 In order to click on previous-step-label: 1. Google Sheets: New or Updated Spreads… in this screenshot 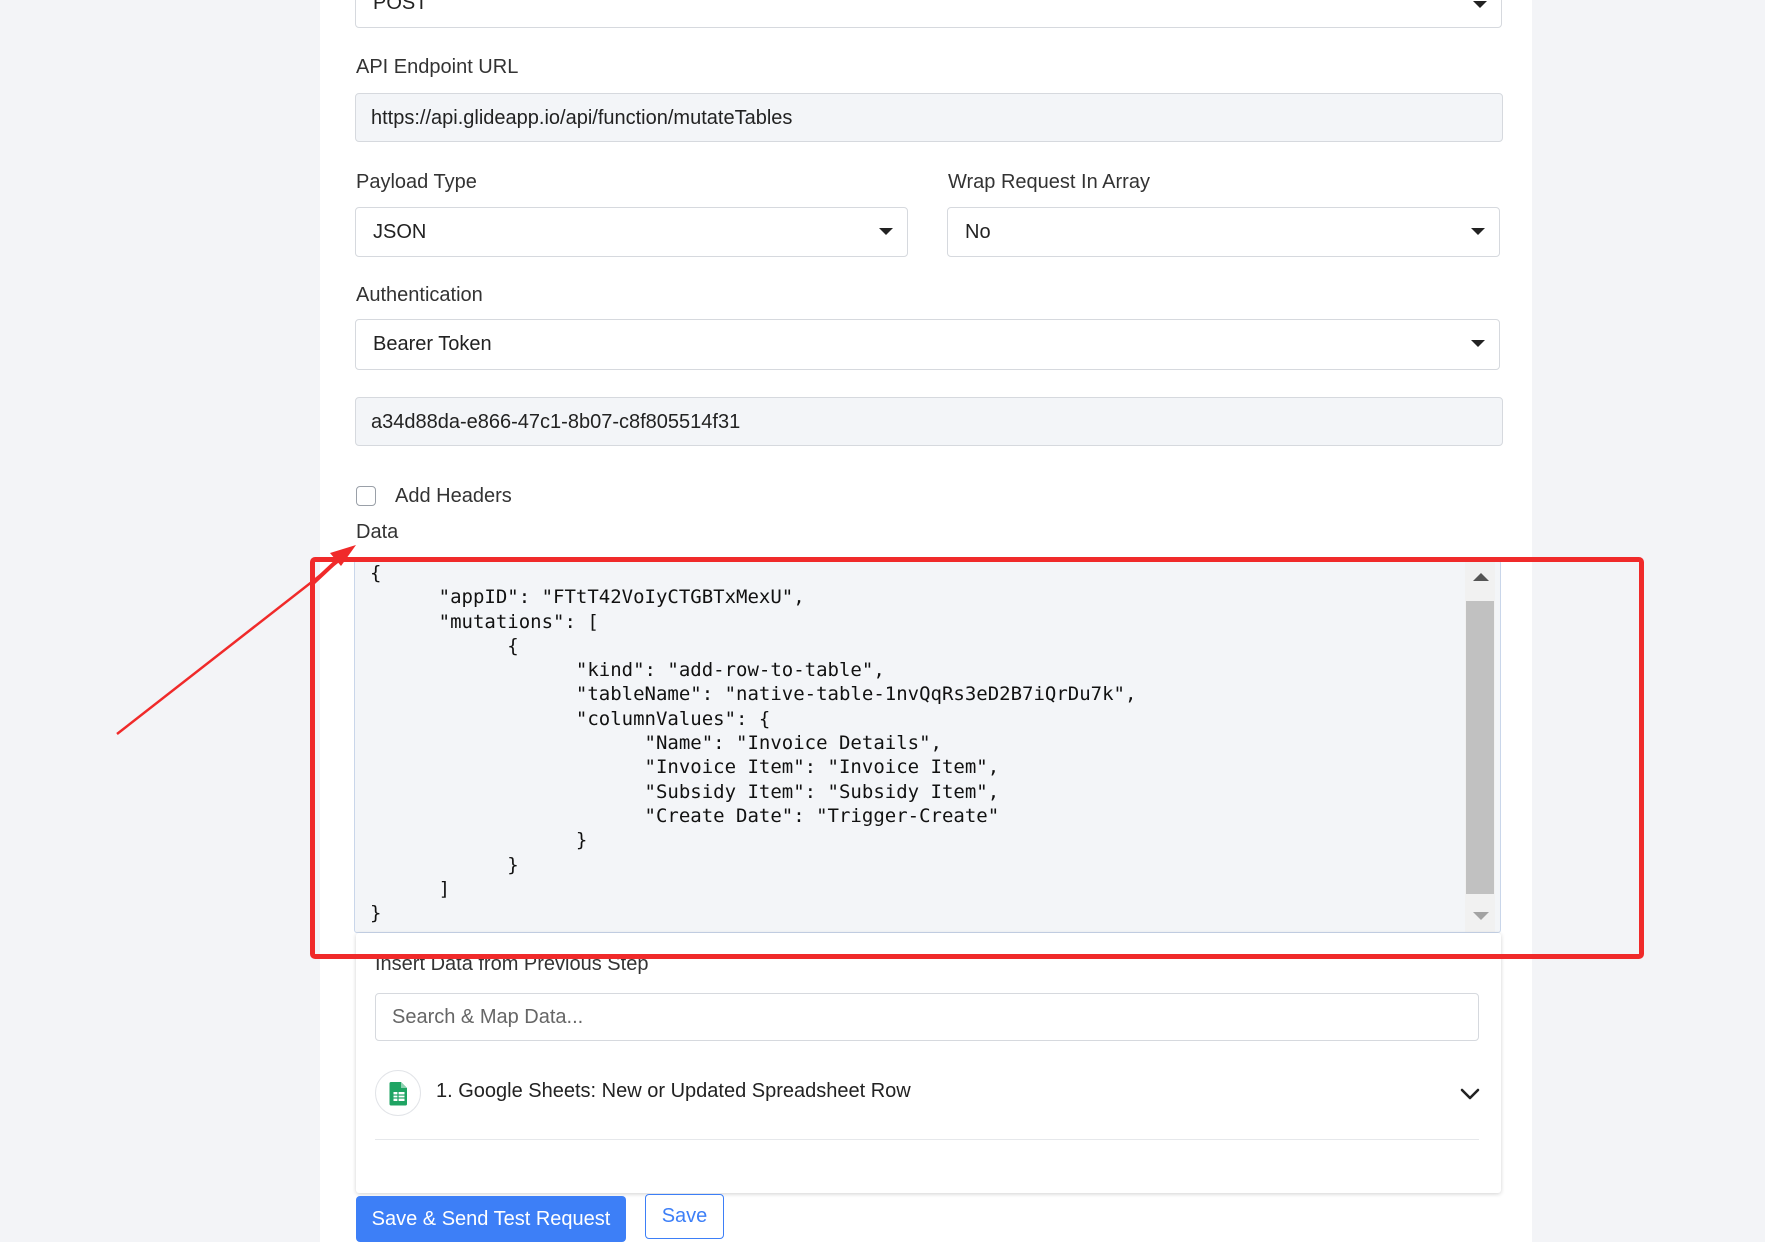, I will do `click(673, 1091)`.